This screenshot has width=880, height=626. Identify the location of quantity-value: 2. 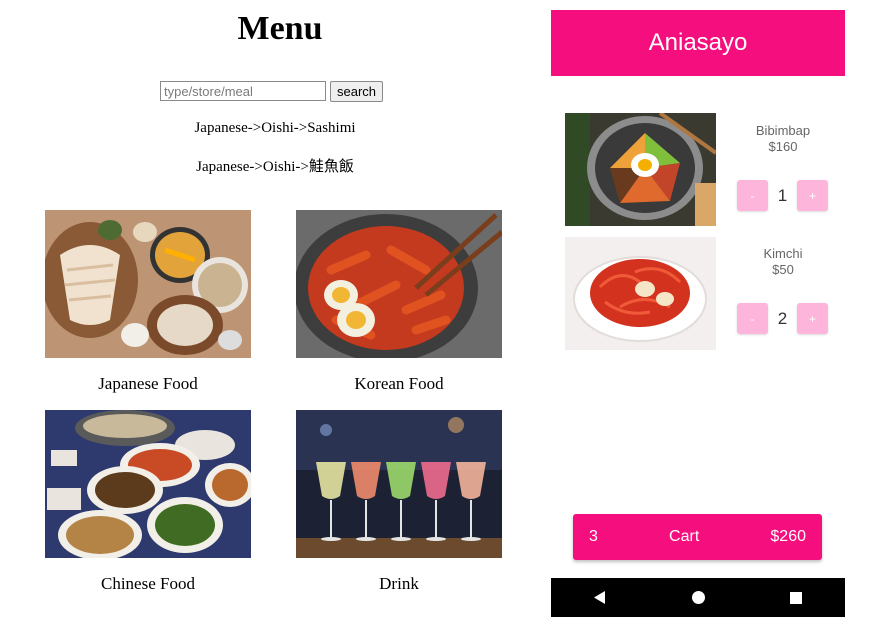
(782, 318).